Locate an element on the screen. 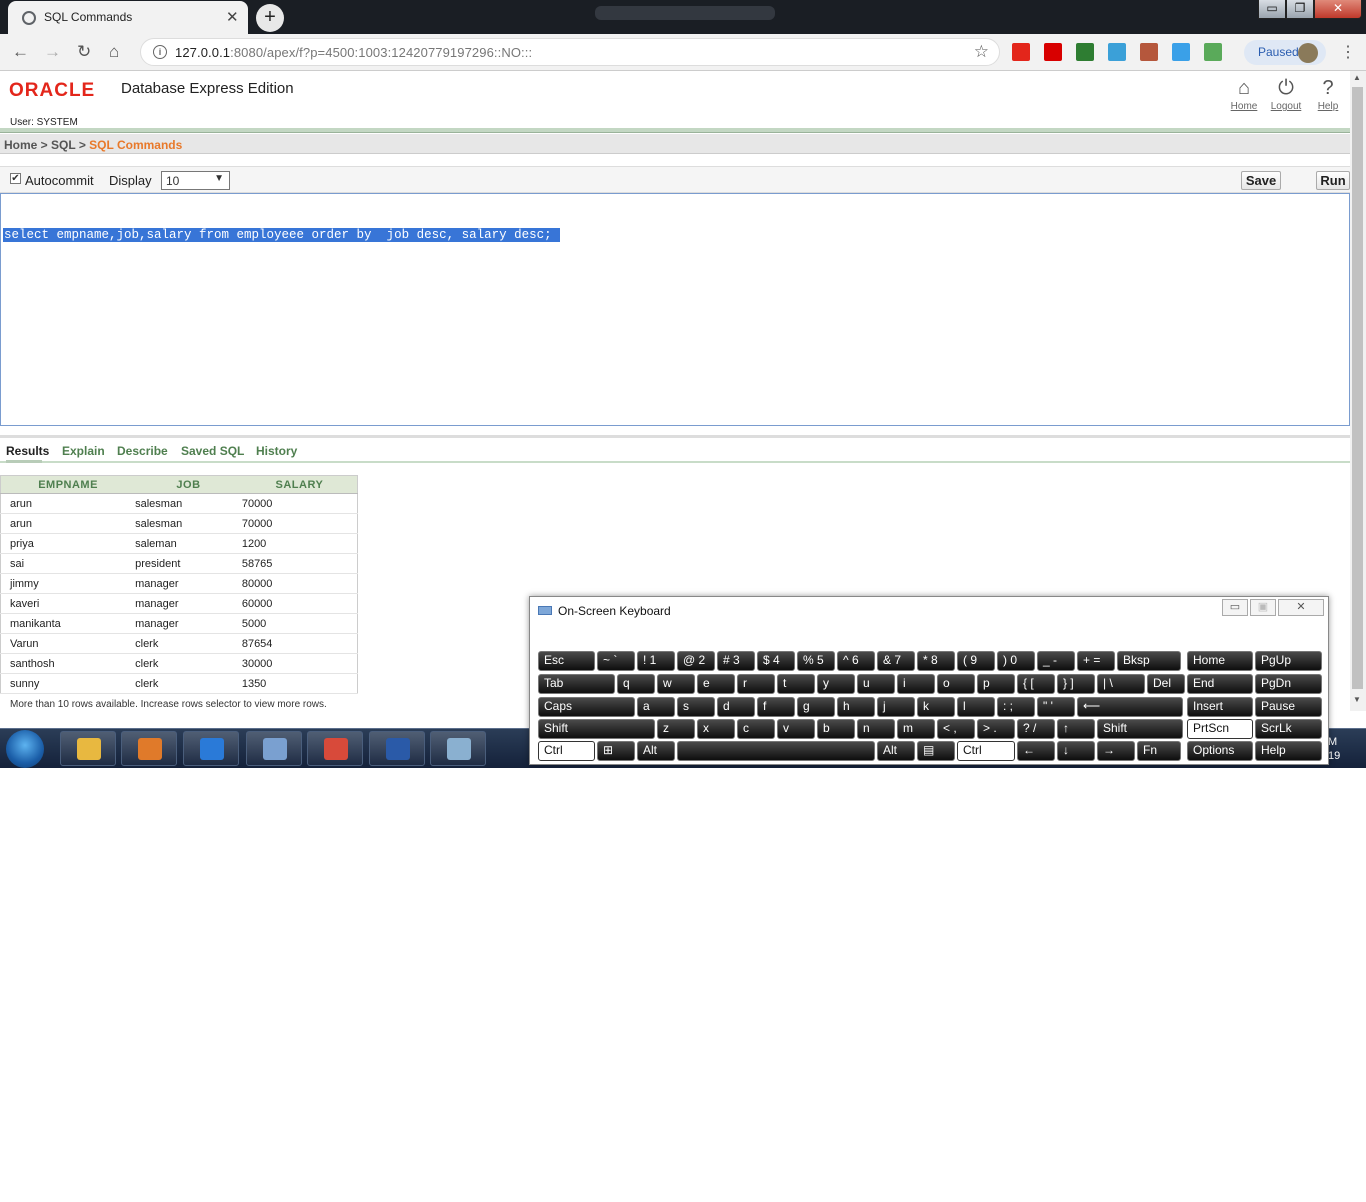 The image size is (1366, 1202). key: > . is located at coordinates (996, 729).